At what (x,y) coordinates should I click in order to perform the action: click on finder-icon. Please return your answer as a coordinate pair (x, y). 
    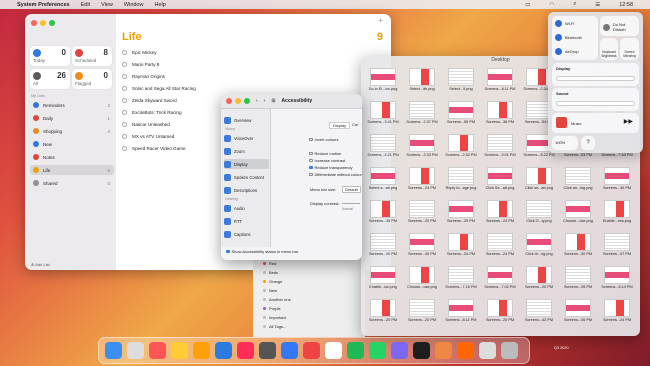
    Looking at the image, I should click on (113, 350).